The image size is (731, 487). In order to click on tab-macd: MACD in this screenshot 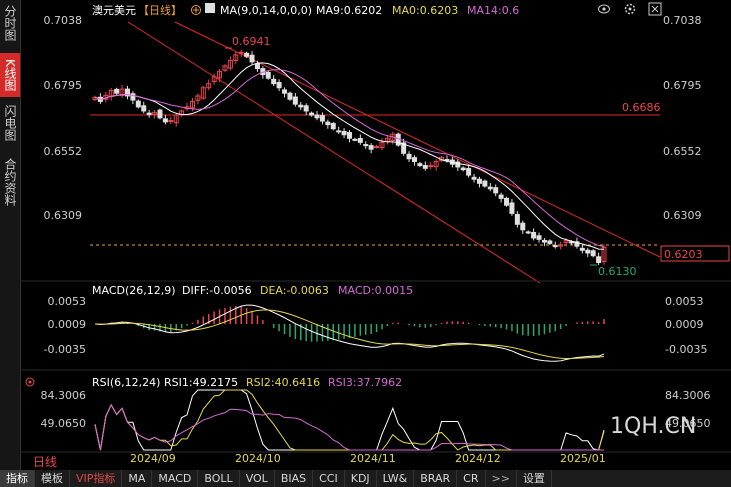, I will do `click(175, 478)`.